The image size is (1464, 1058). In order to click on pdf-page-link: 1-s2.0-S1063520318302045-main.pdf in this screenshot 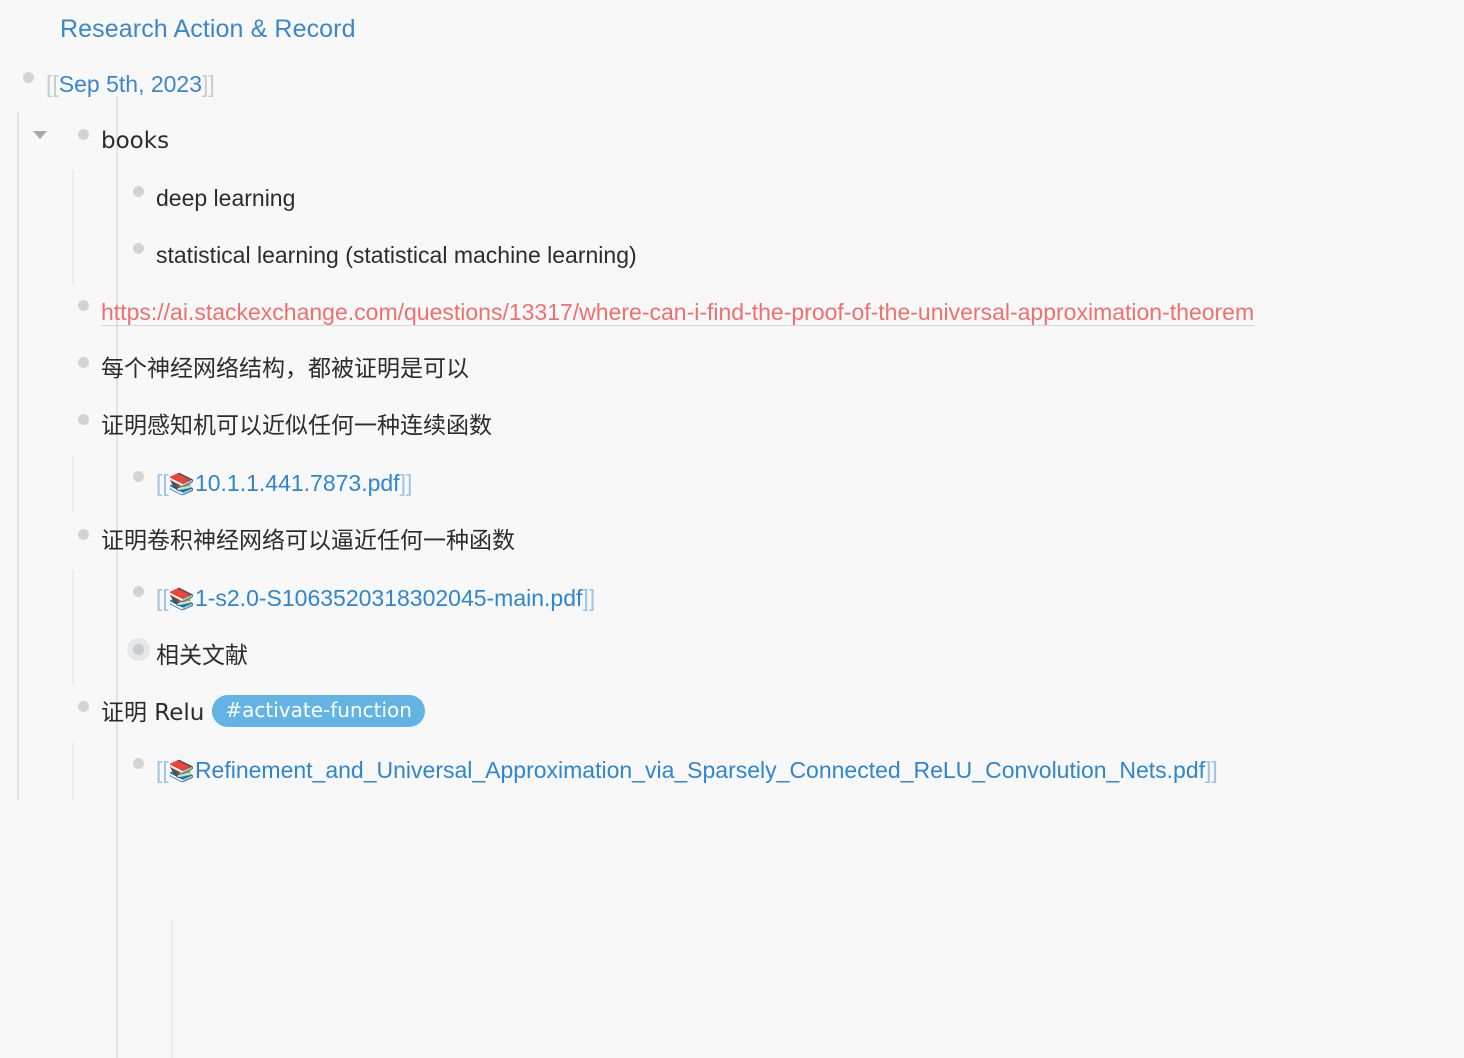, I will do `click(388, 598)`.